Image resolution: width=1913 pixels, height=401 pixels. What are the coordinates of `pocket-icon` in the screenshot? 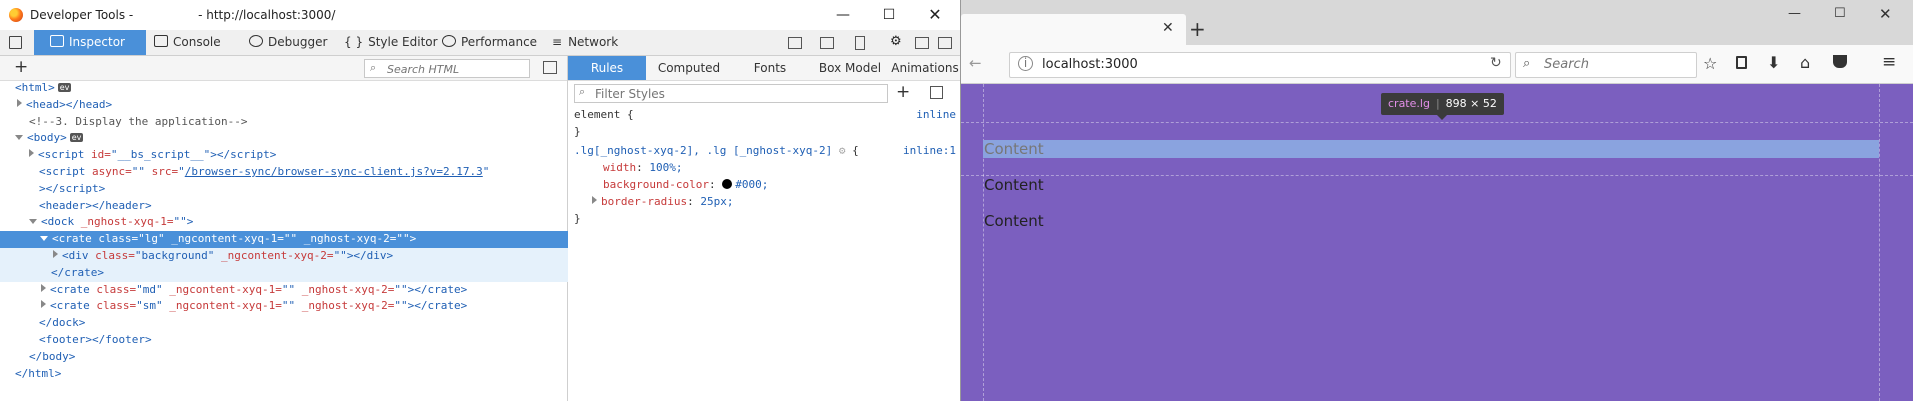 It's located at (1840, 61).